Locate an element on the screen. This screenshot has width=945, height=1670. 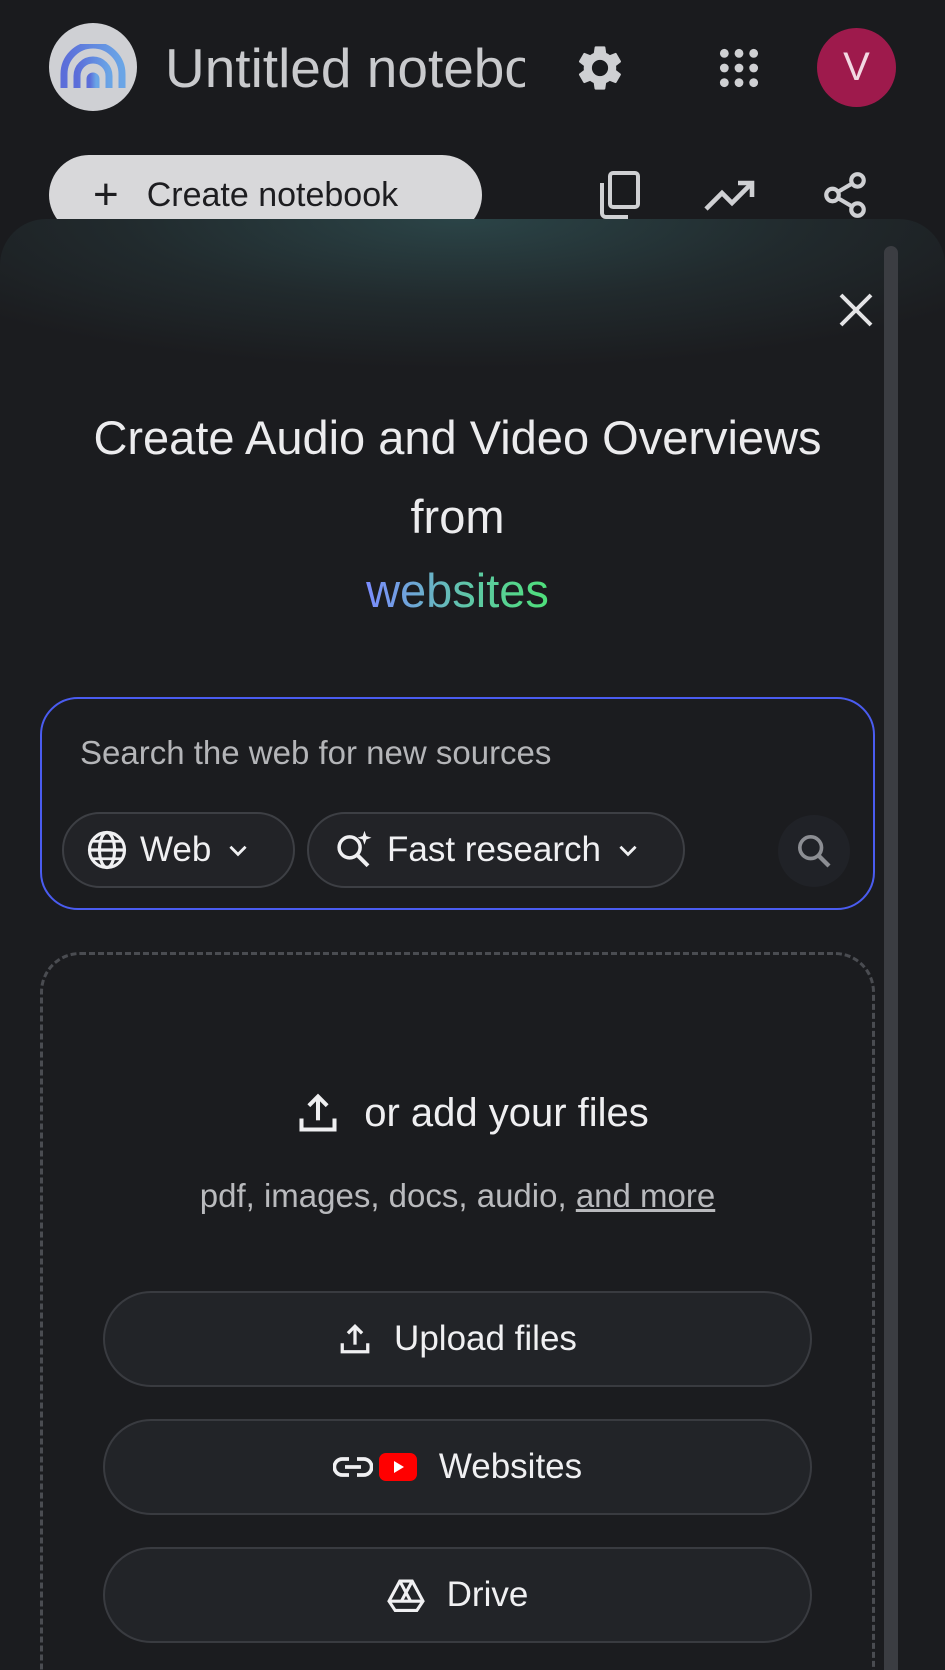
notebook-title: Untitled notebook is located at coordinates (345, 68).